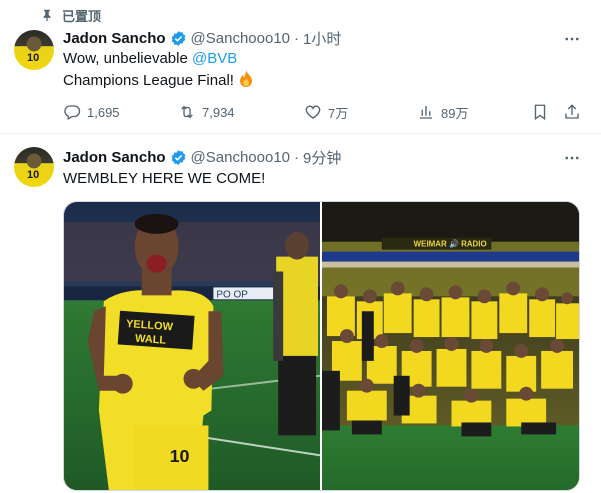  What do you see at coordinates (151, 340) in the screenshot?
I see `shirt-text-wall: WALL` at bounding box center [151, 340].